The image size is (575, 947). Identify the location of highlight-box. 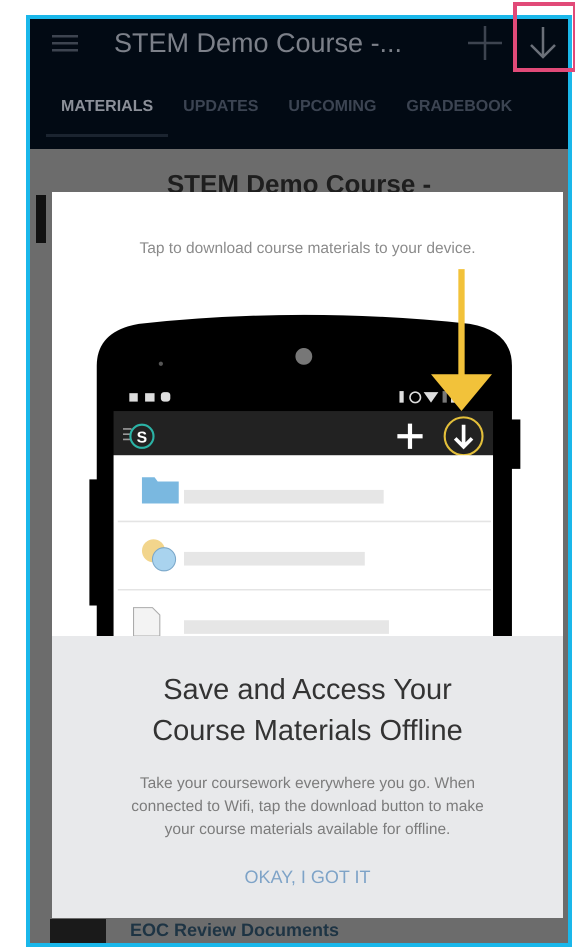
(544, 37).